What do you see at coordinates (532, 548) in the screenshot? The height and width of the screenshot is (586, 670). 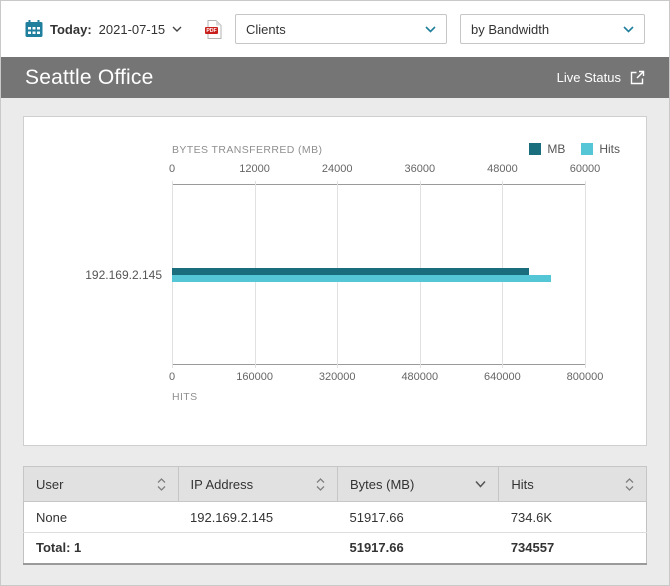 I see `total-hits: 734557` at bounding box center [532, 548].